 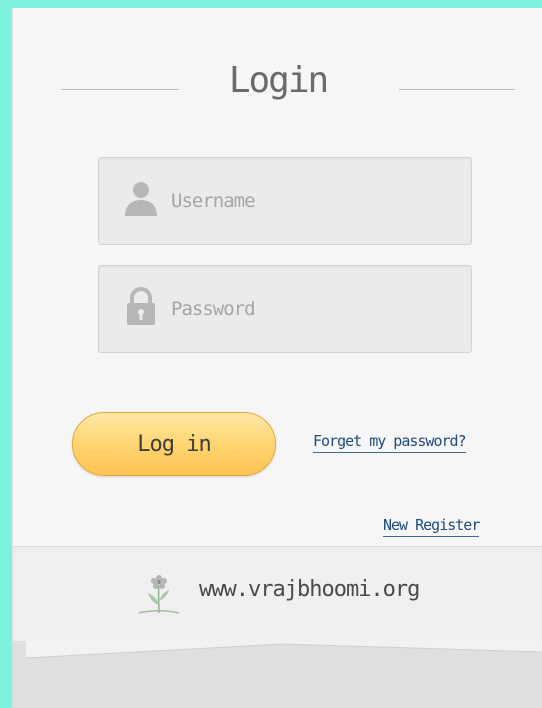 What do you see at coordinates (277, 649) in the screenshot?
I see `paper-edge-shape` at bounding box center [277, 649].